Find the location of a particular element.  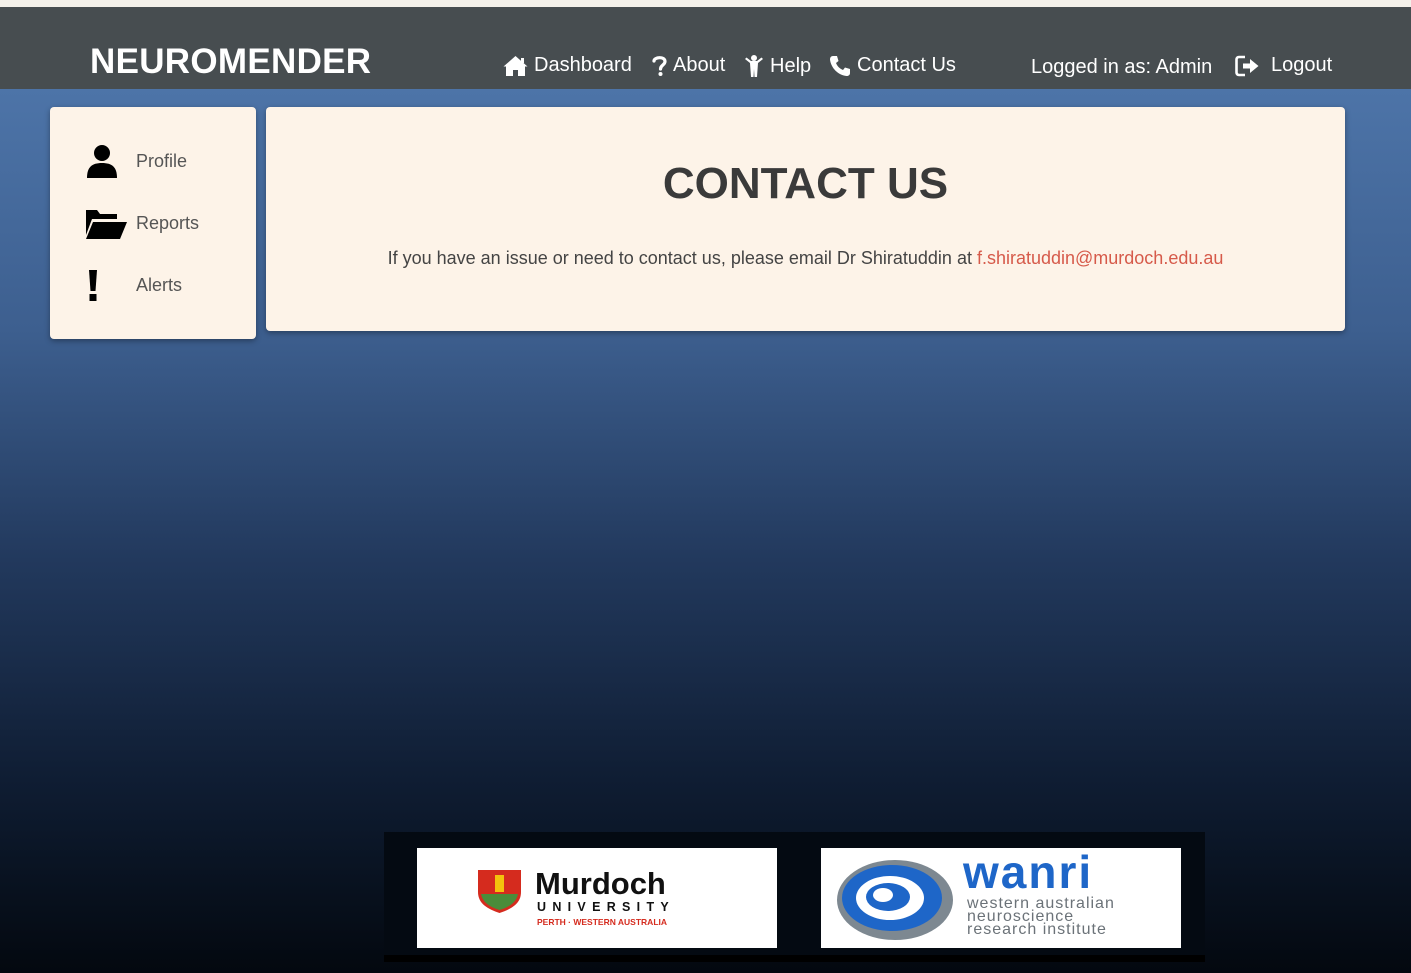

user-icon is located at coordinates (106, 163).